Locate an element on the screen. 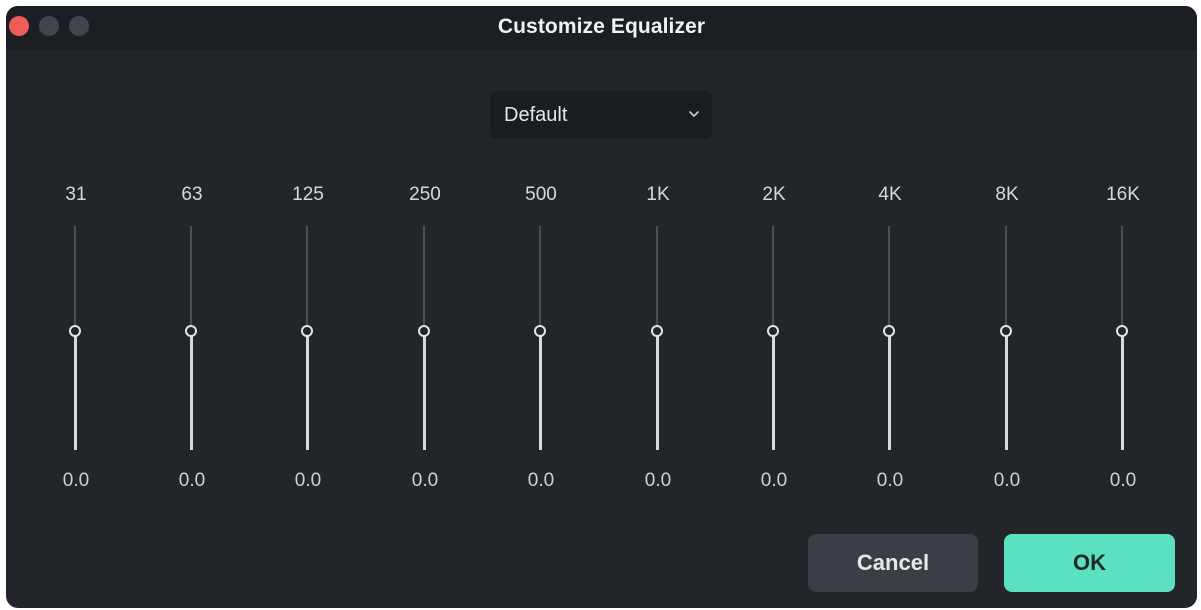 This screenshot has width=1201, height=610. title-bar: Customize Equalizer is located at coordinates (601, 28).